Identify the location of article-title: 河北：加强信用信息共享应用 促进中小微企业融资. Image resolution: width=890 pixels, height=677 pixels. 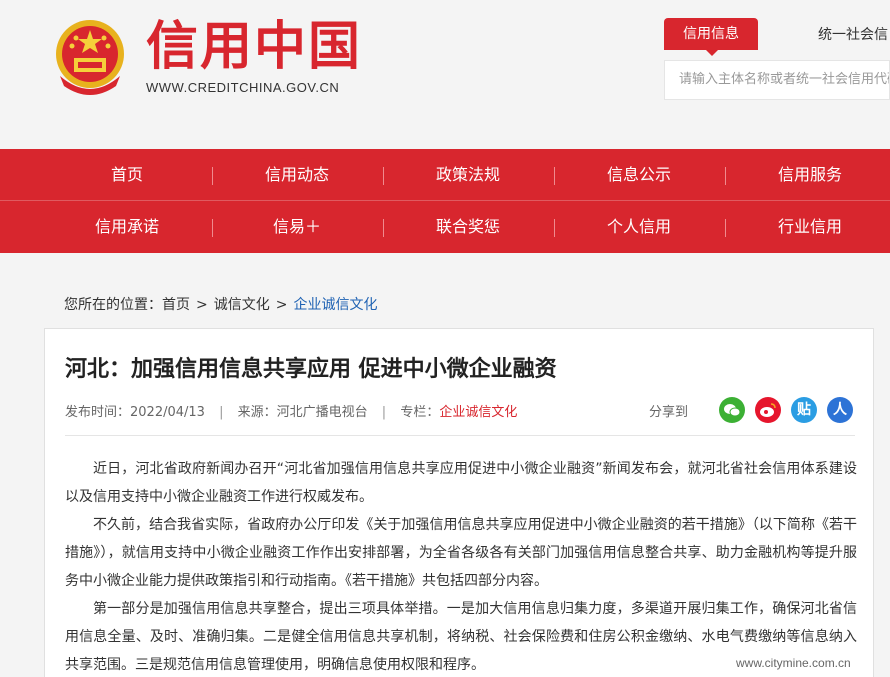
(311, 369).